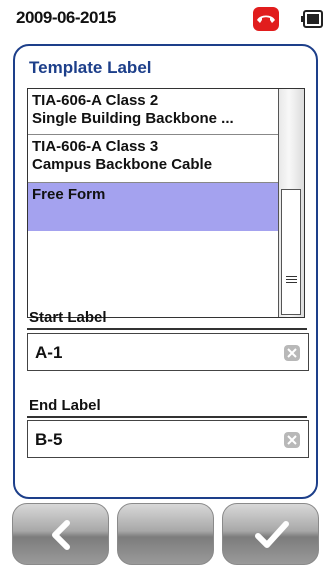 This screenshot has width=330, height=567. I want to click on list-item-line1: Free Form, so click(69, 194).